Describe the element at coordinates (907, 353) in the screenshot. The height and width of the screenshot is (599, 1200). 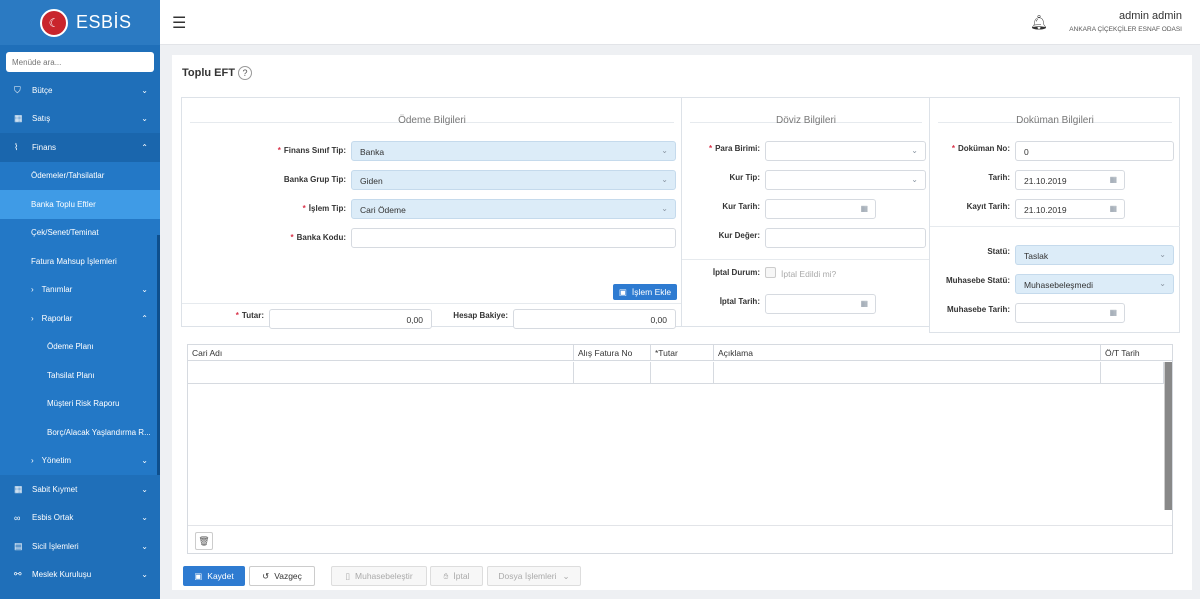
I see `grid-header-aciklama: Açıklama` at that location.